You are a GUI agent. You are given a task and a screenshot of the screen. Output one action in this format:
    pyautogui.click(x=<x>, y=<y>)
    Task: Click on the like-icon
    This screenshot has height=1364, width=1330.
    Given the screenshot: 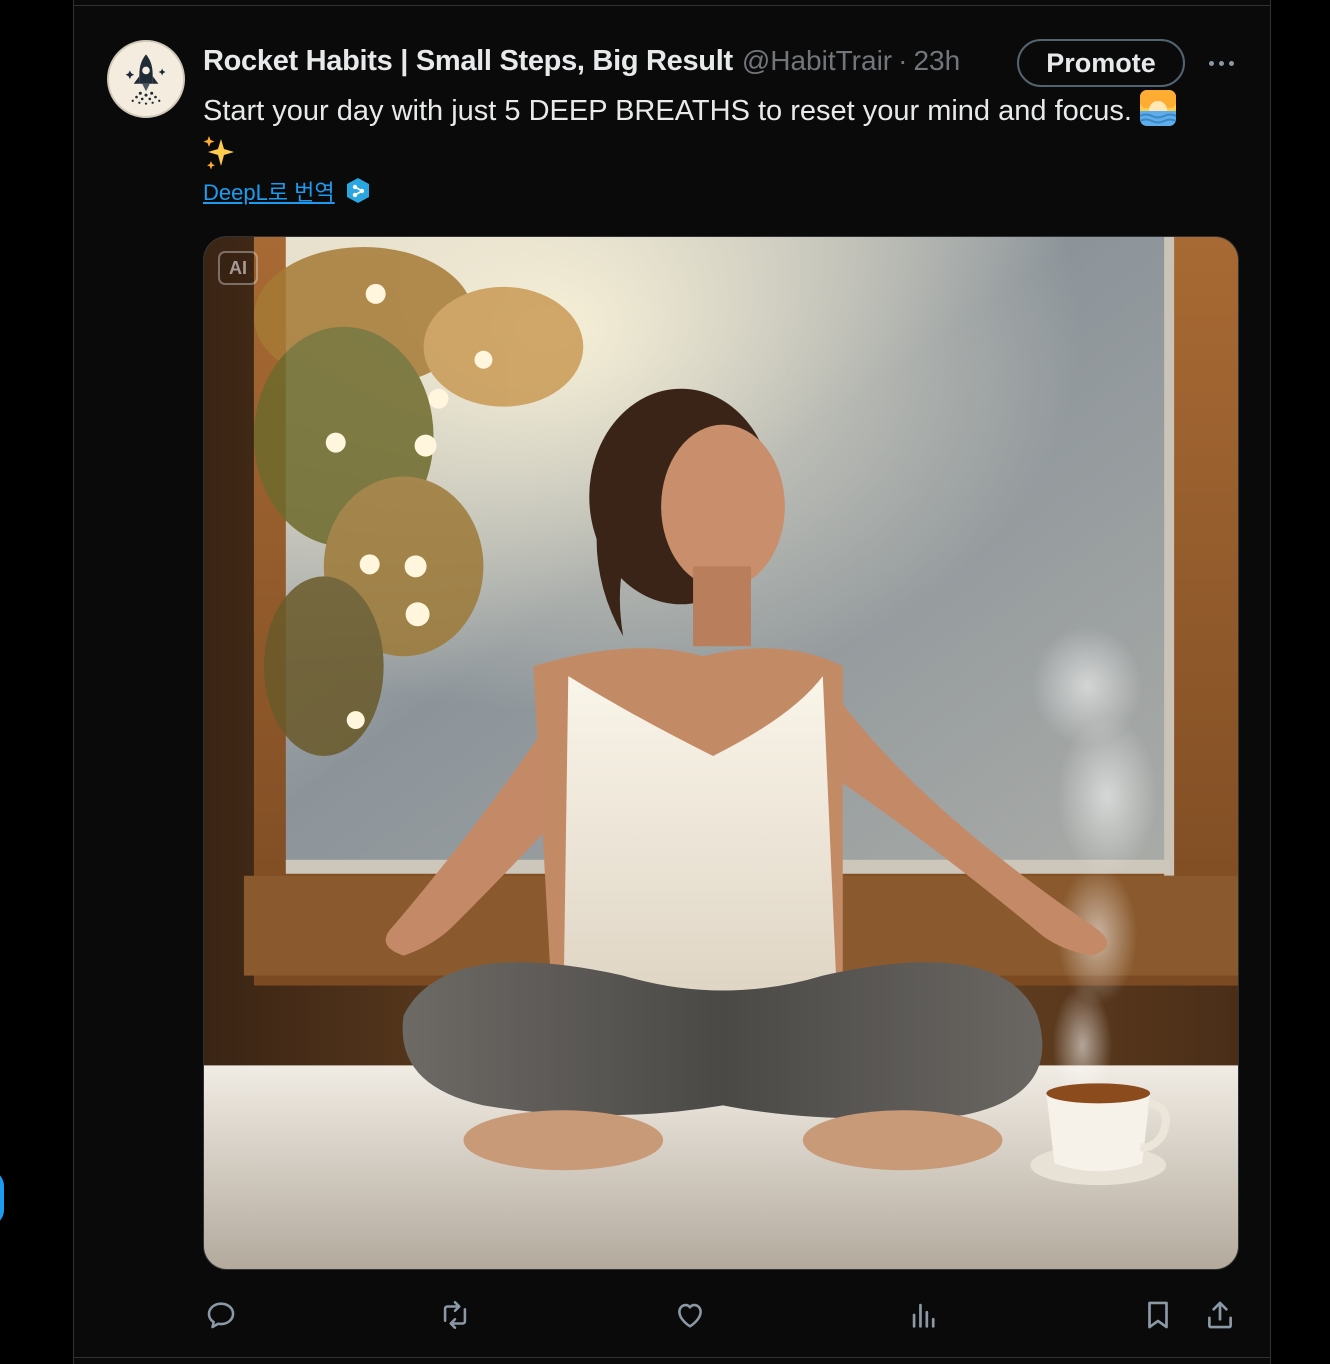 What is the action you would take?
    pyautogui.click(x=690, y=1315)
    